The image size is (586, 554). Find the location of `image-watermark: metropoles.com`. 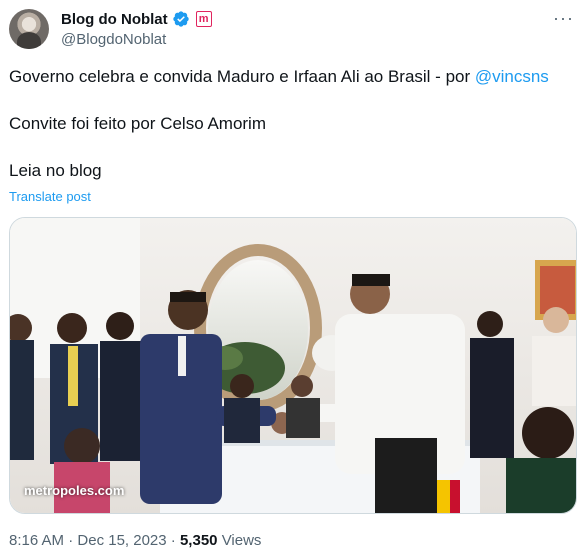

image-watermark: metropoles.com is located at coordinates (74, 490).